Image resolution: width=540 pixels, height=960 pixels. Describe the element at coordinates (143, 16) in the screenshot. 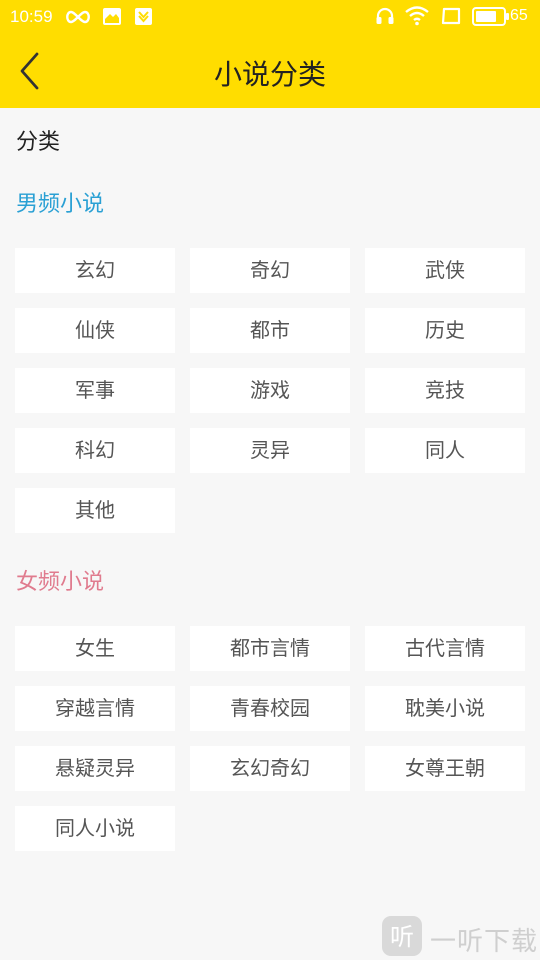

I see `download-app-icon` at that location.